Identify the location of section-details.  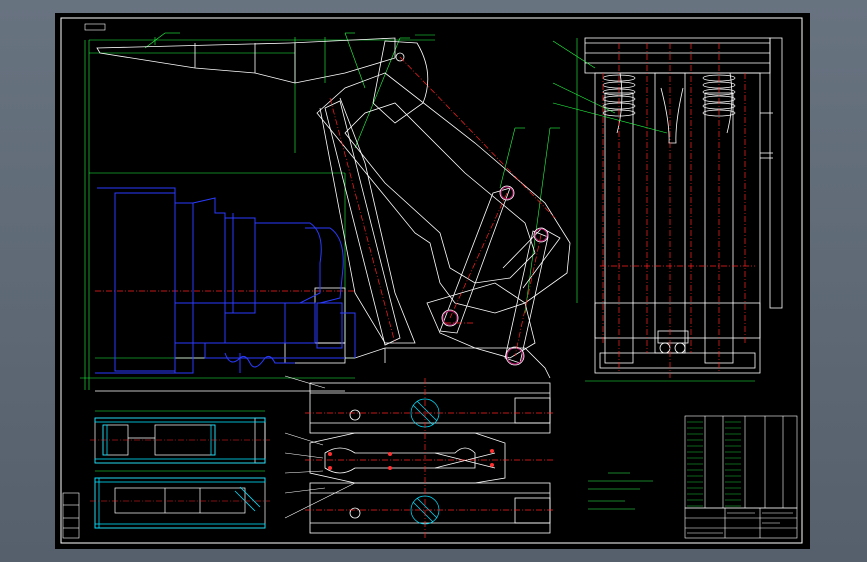
(180, 469).